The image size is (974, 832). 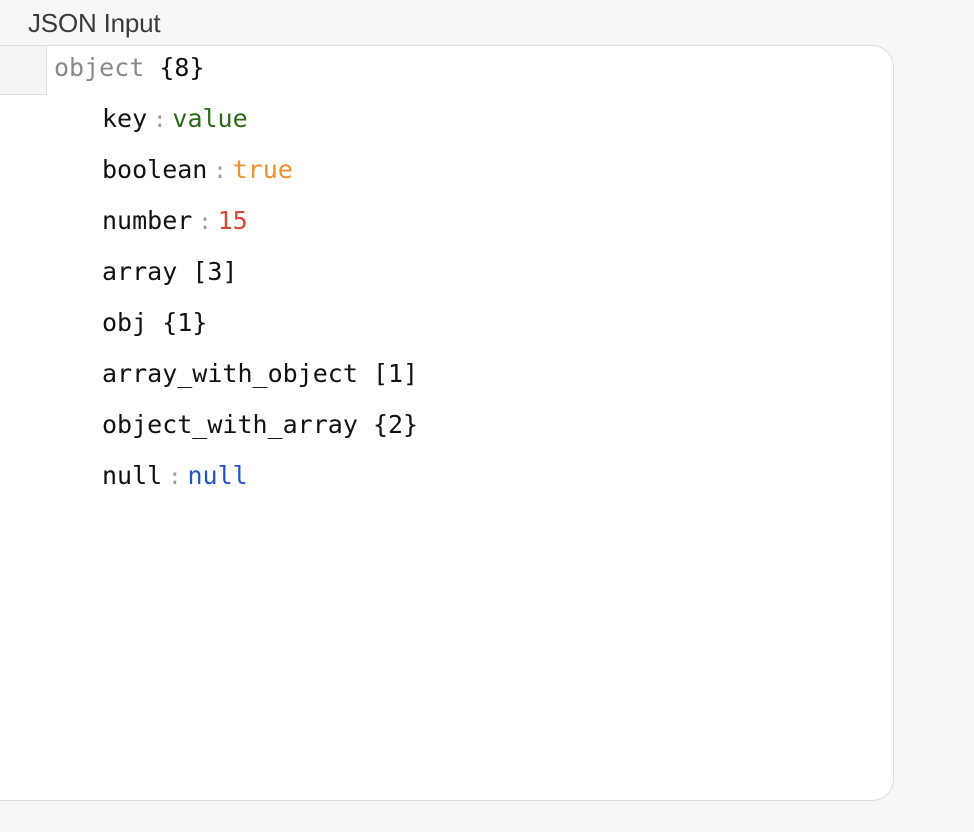 I want to click on tree-key: key, so click(x=125, y=118).